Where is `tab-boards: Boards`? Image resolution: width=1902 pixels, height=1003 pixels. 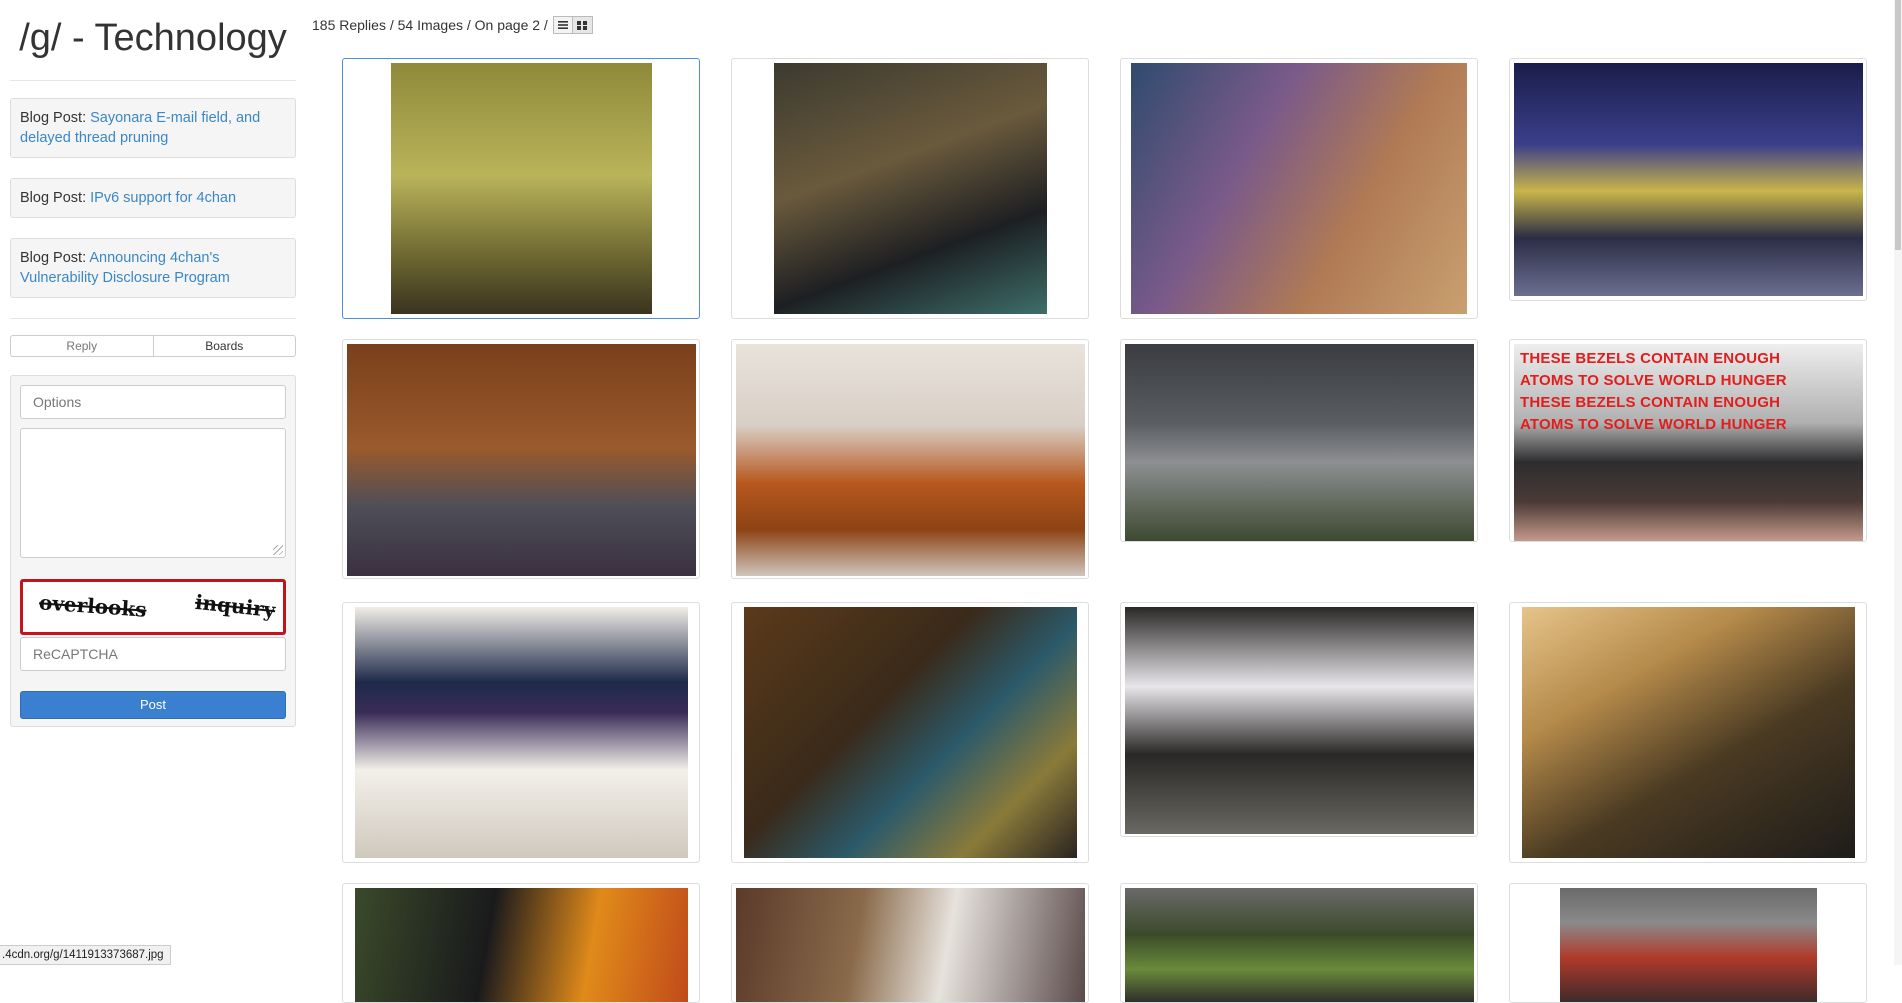
tab-boards: Boards is located at coordinates (224, 346).